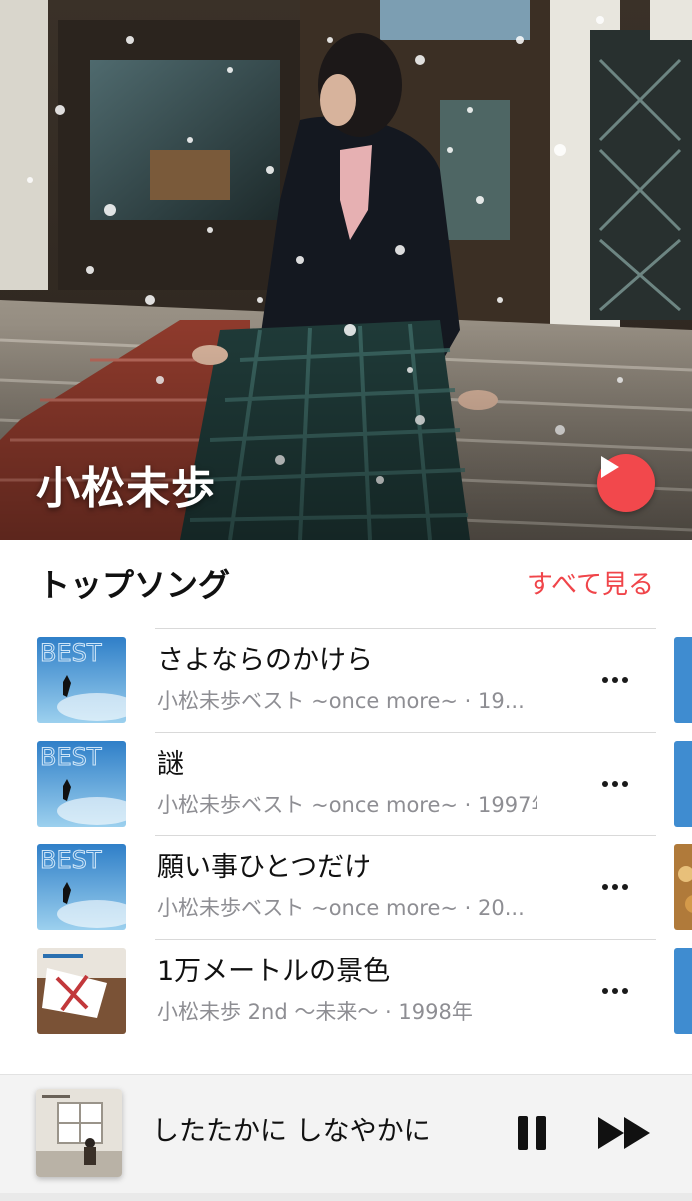  Describe the element at coordinates (126, 488) in the screenshot. I see `artist-name: 小松未歩` at that location.